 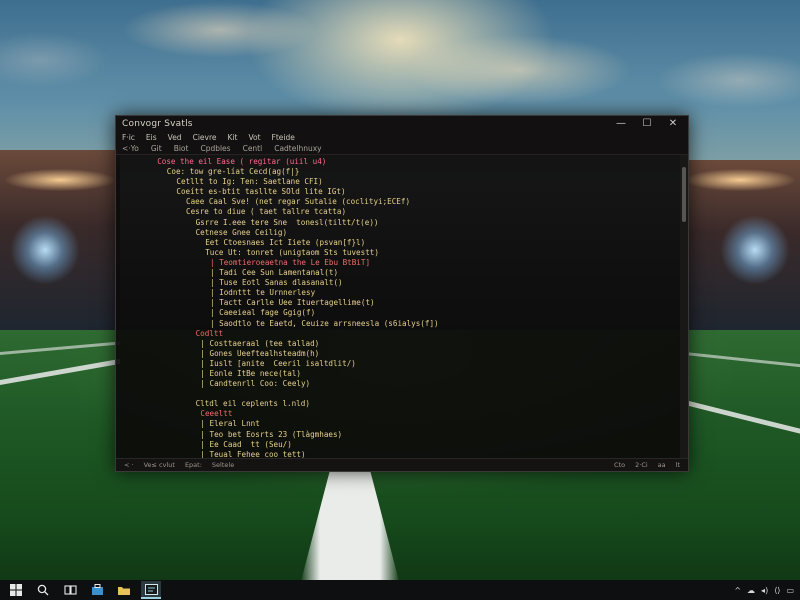 I want to click on menu-item: Cievre, so click(x=205, y=137).